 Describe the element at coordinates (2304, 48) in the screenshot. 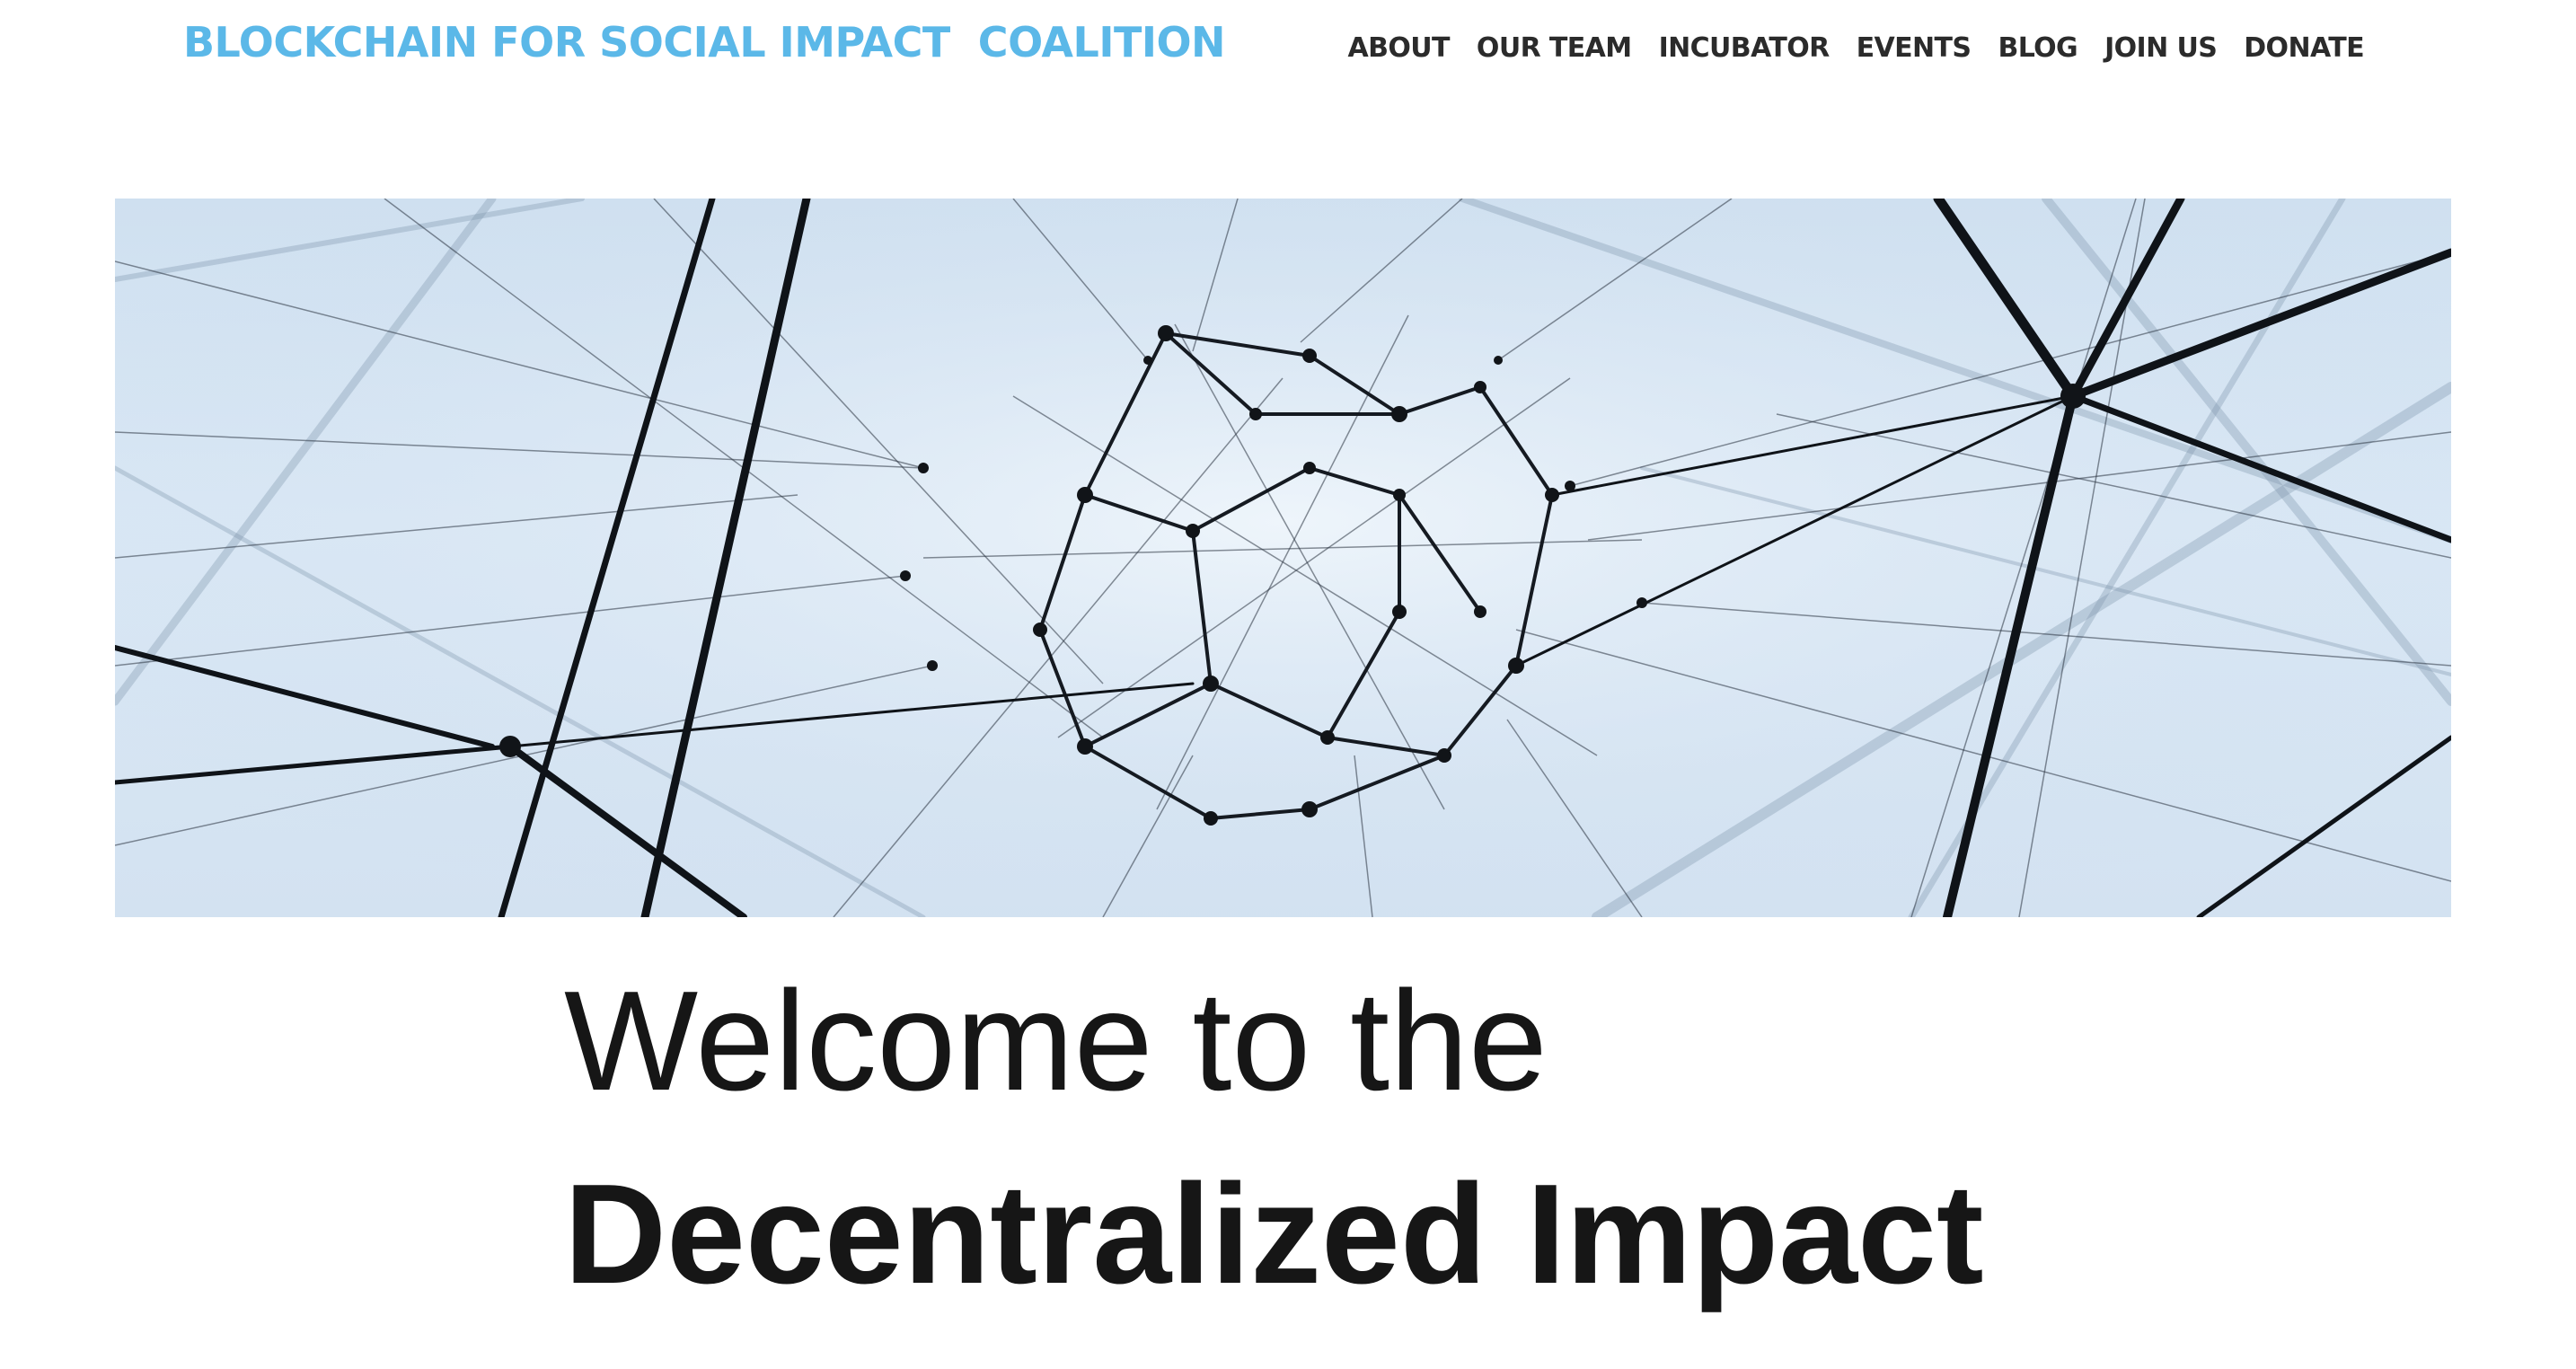

I see `nav-donate: DONATE` at that location.